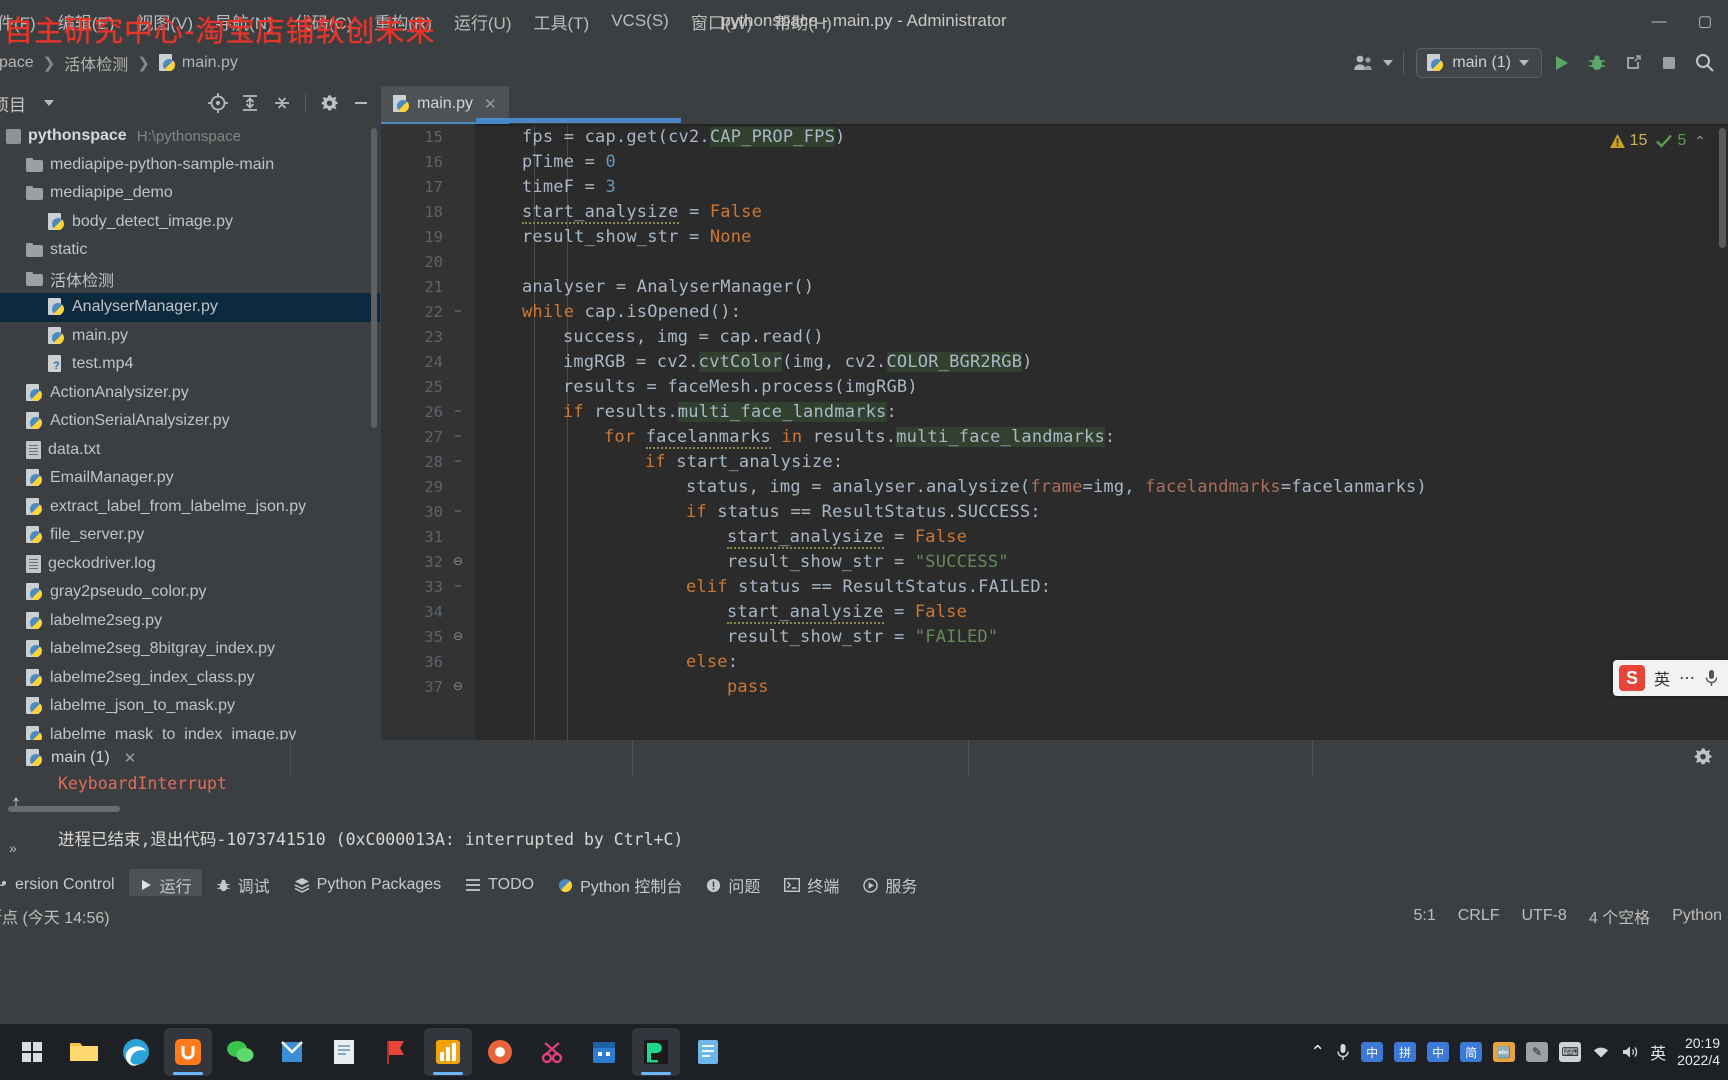 The height and width of the screenshot is (1080, 1728). What do you see at coordinates (23, 804) in the screenshot?
I see `scroll-up-icon: ↑` at bounding box center [23, 804].